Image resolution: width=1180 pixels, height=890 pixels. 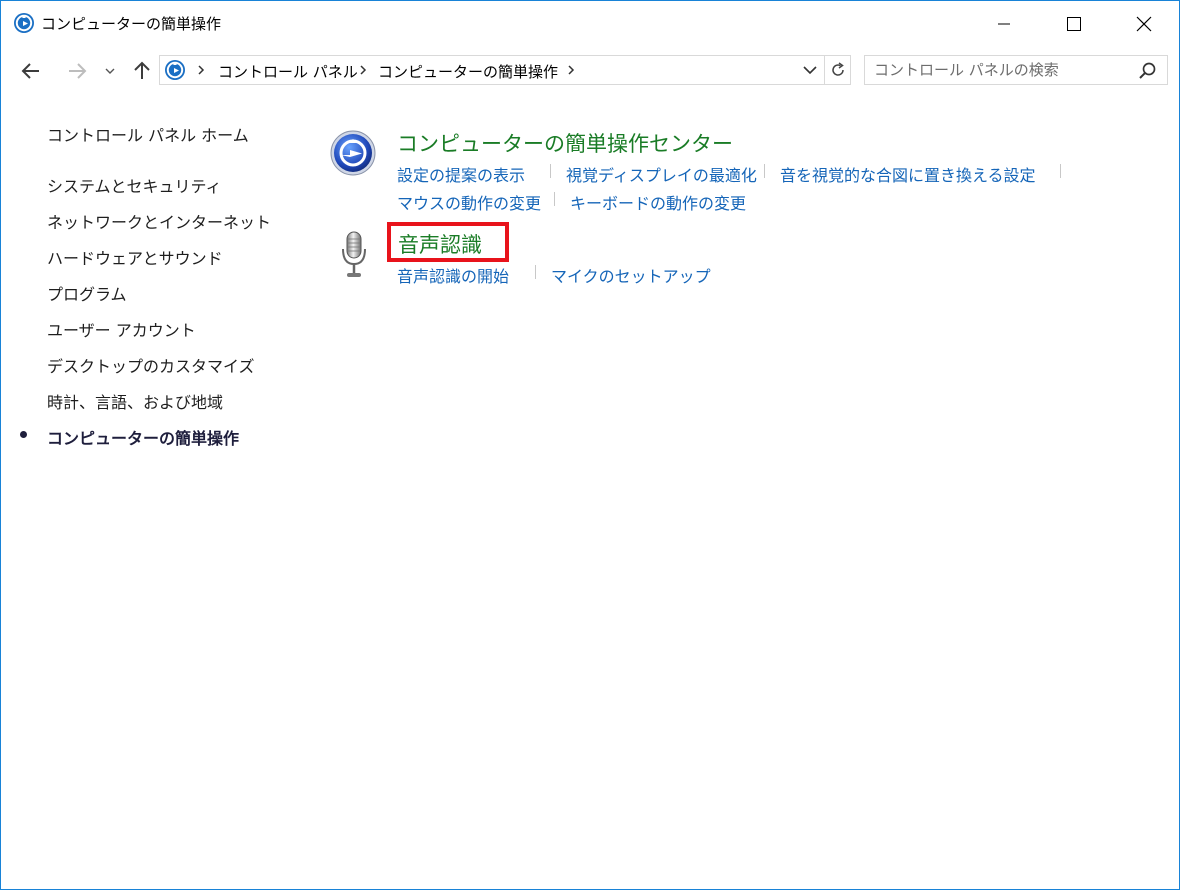 I want to click on sidebar-item-clock-region: 時計、言語、および地域, so click(x=135, y=401).